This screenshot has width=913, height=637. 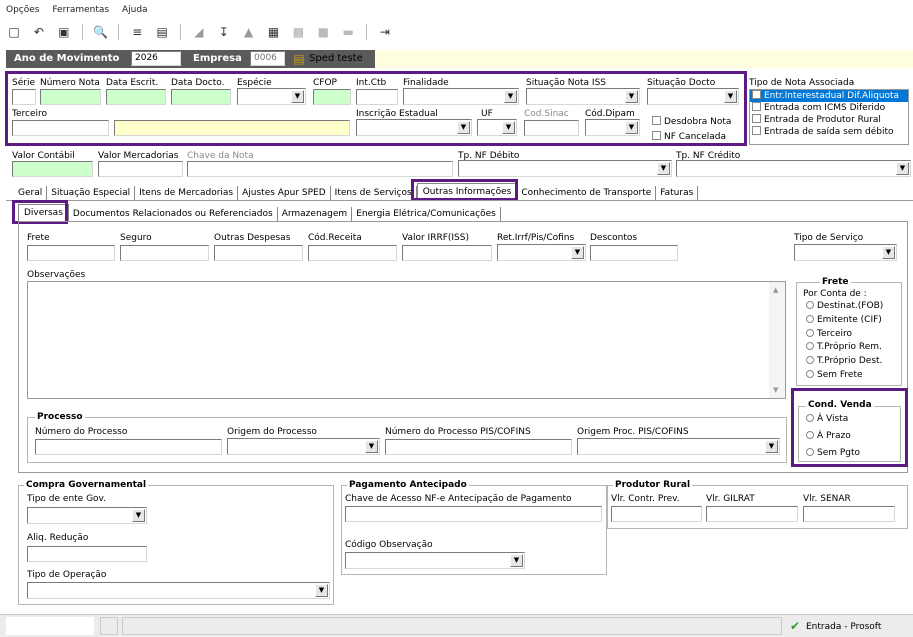 I want to click on numero-processo-field, so click(x=128, y=447).